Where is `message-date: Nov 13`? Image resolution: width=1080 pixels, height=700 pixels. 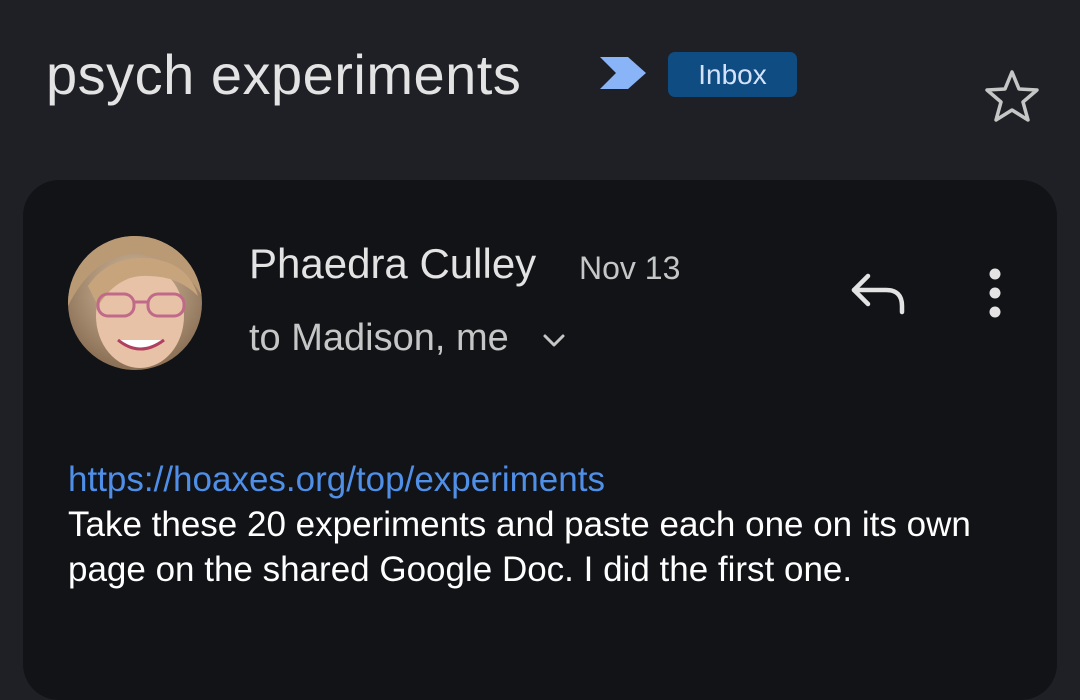
message-date: Nov 13 is located at coordinates (630, 268).